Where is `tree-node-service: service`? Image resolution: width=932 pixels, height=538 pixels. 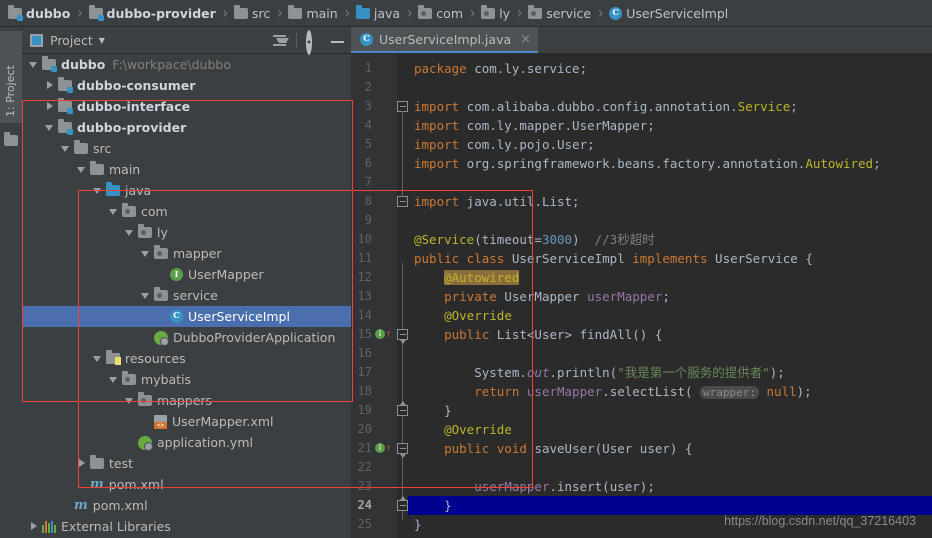
tree-node-service: service is located at coordinates (186, 295).